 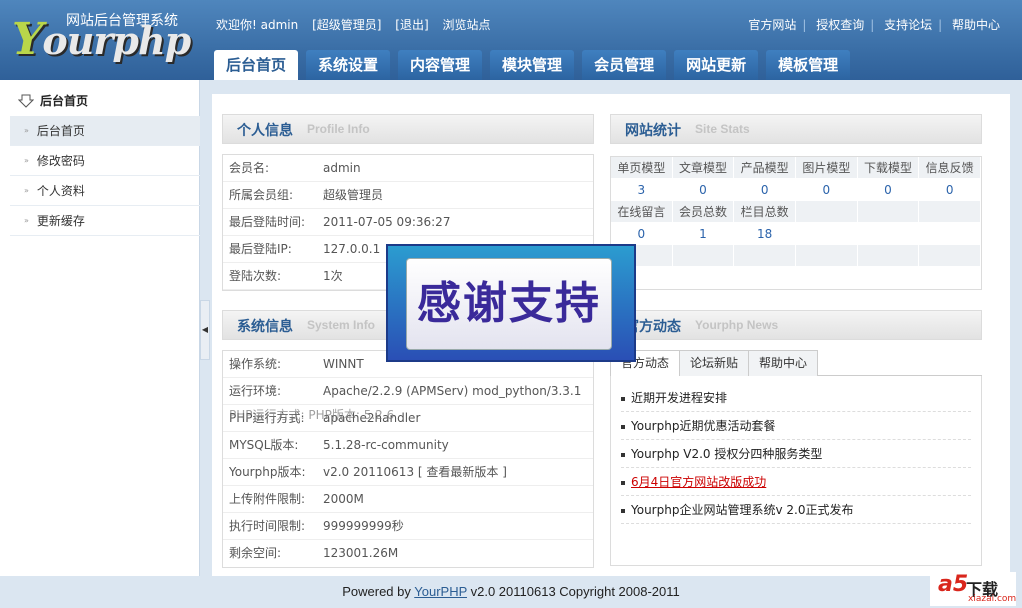 What do you see at coordinates (976, 25) in the screenshot?
I see `help-center-link: 帮助中心` at bounding box center [976, 25].